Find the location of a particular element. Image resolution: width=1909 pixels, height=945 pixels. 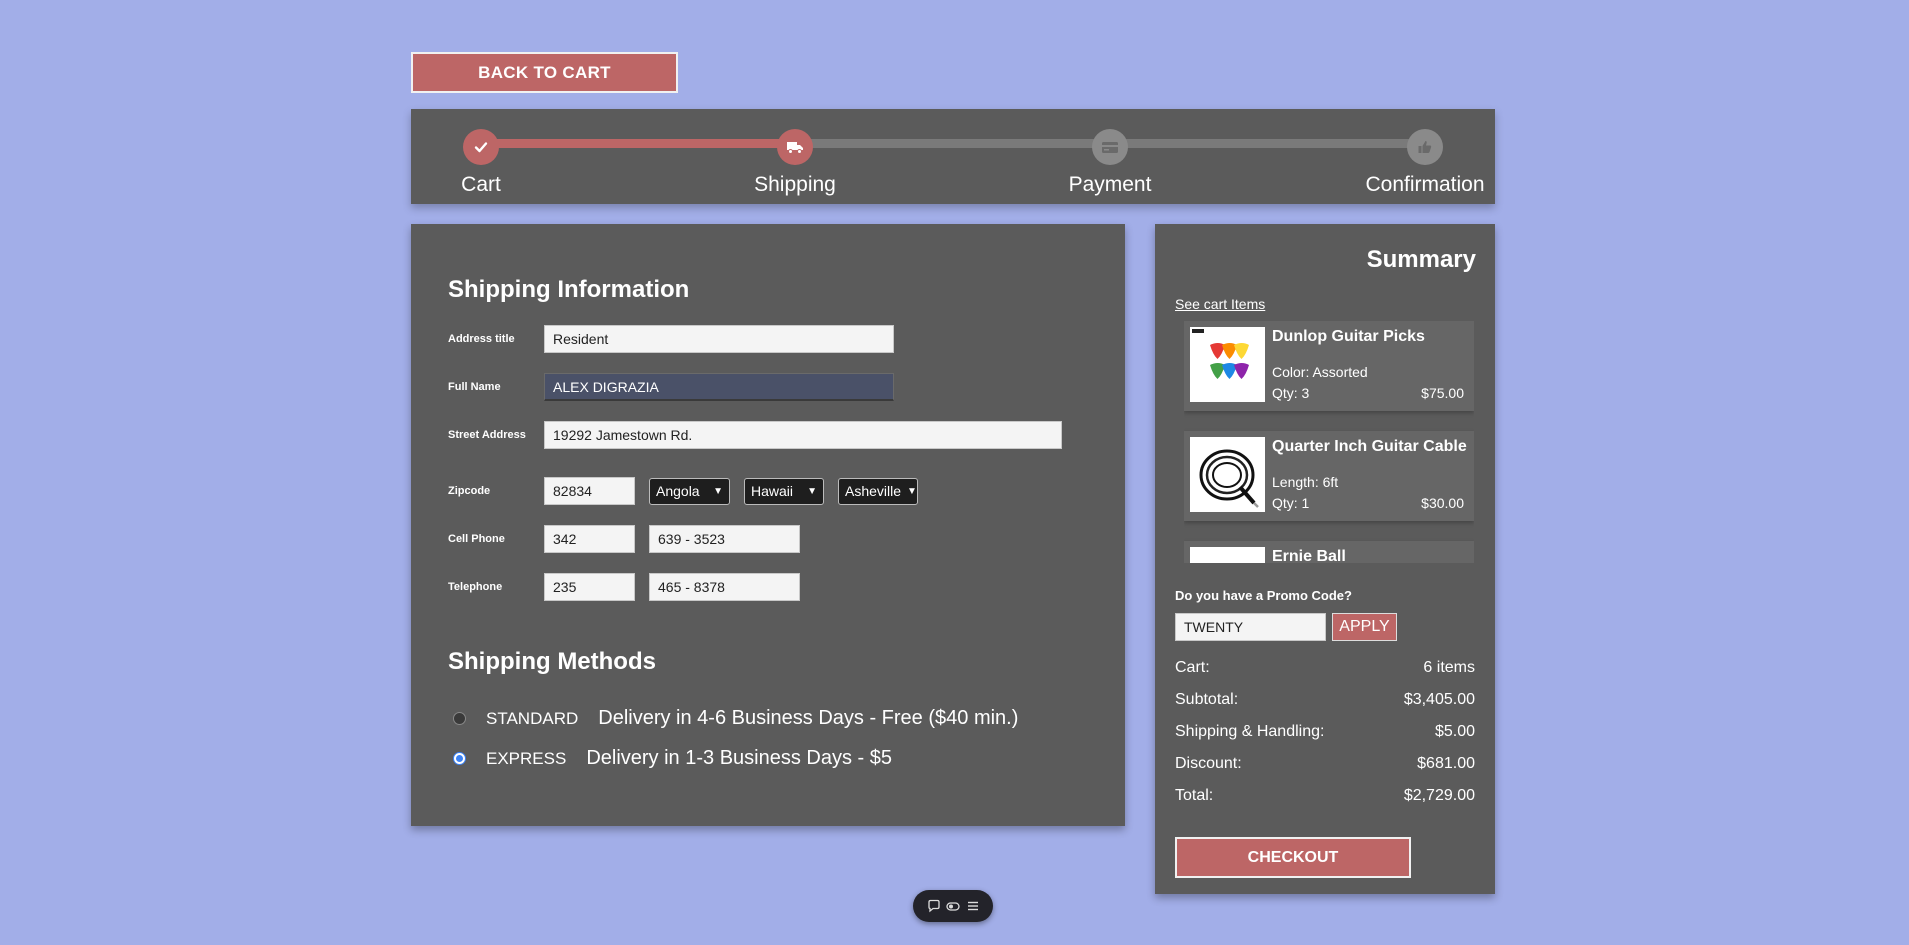

street-address-input: 19292 Jamestown Rd. is located at coordinates (803, 435).